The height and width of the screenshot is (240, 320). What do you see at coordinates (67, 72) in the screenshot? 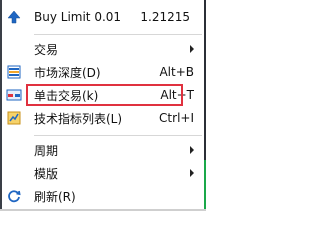
I see `menu-item-market-depth-label: 市场深度(D)` at bounding box center [67, 72].